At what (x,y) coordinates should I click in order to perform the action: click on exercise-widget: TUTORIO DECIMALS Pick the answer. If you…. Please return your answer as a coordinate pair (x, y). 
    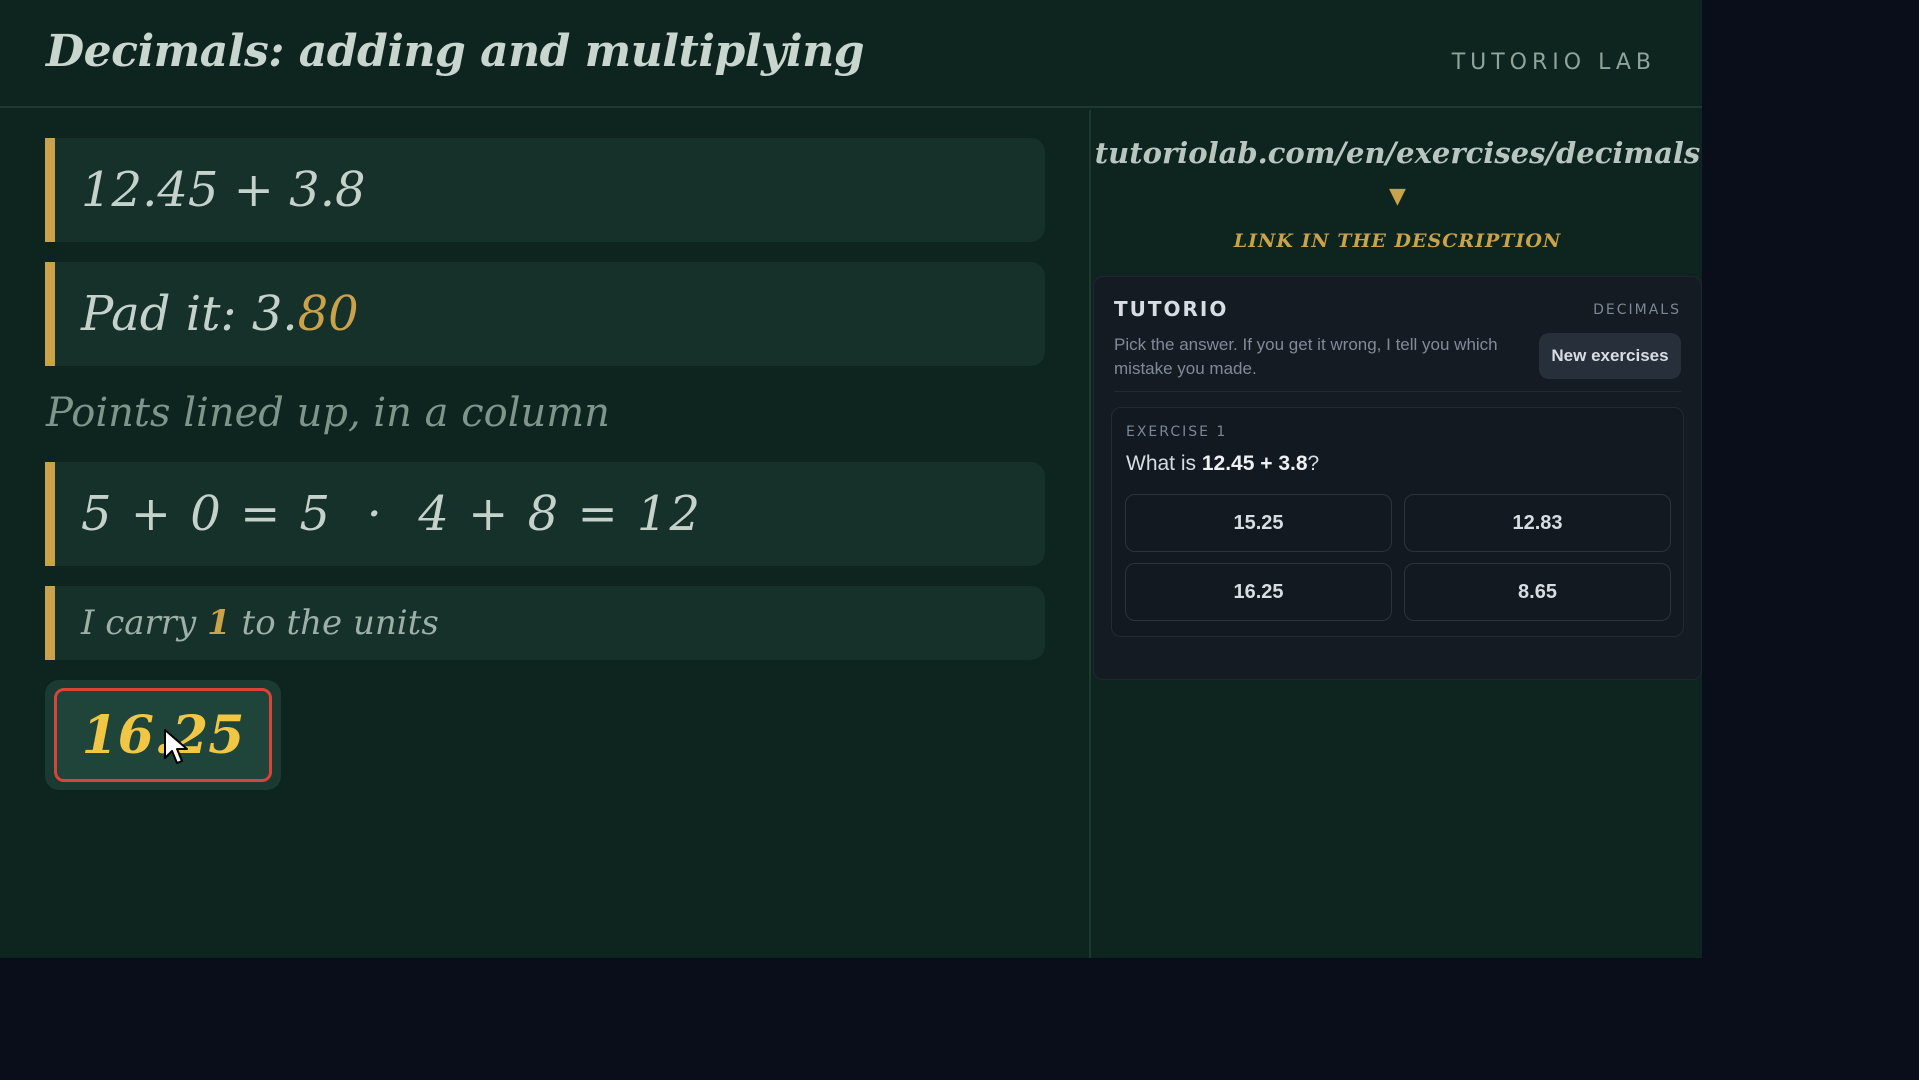
    Looking at the image, I should click on (1397, 478).